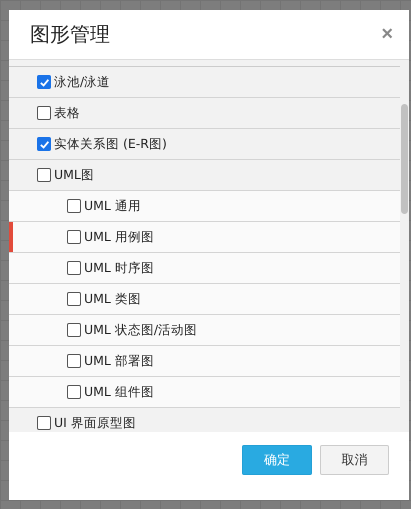  What do you see at coordinates (70, 34) in the screenshot?
I see `dialog-title: 图形管理` at bounding box center [70, 34].